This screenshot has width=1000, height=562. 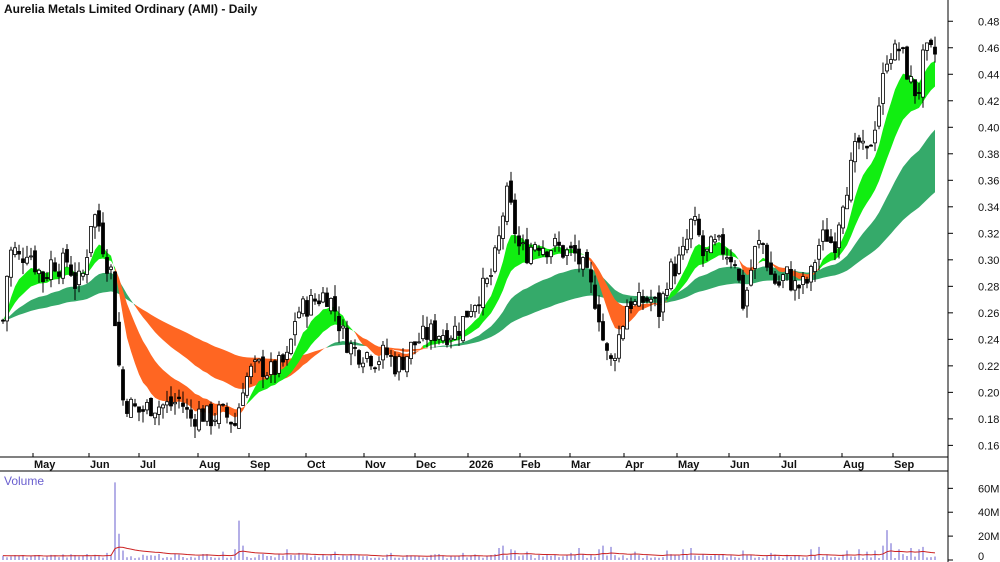 What do you see at coordinates (988, 155) in the screenshot?
I see `price-tick-label: 0.38` at bounding box center [988, 155].